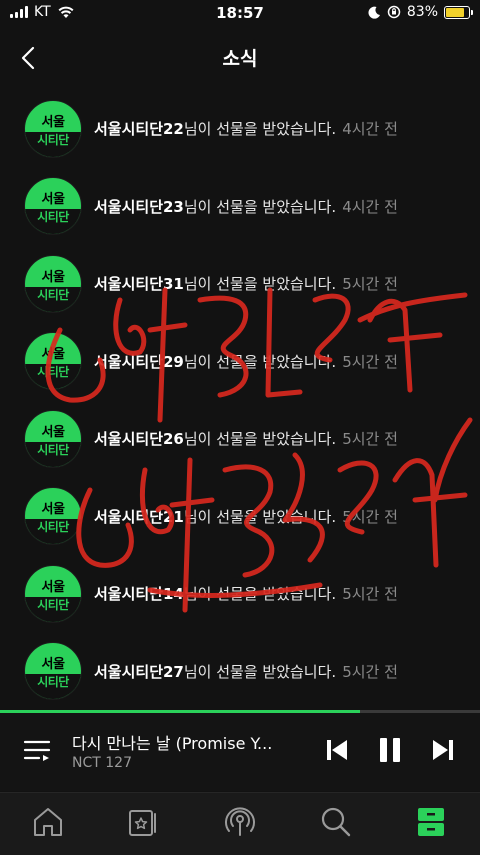 Image resolution: width=480 pixels, height=855 pixels. Describe the element at coordinates (240, 14) in the screenshot. I see `status-bar: KT 18:57 83%` at that location.